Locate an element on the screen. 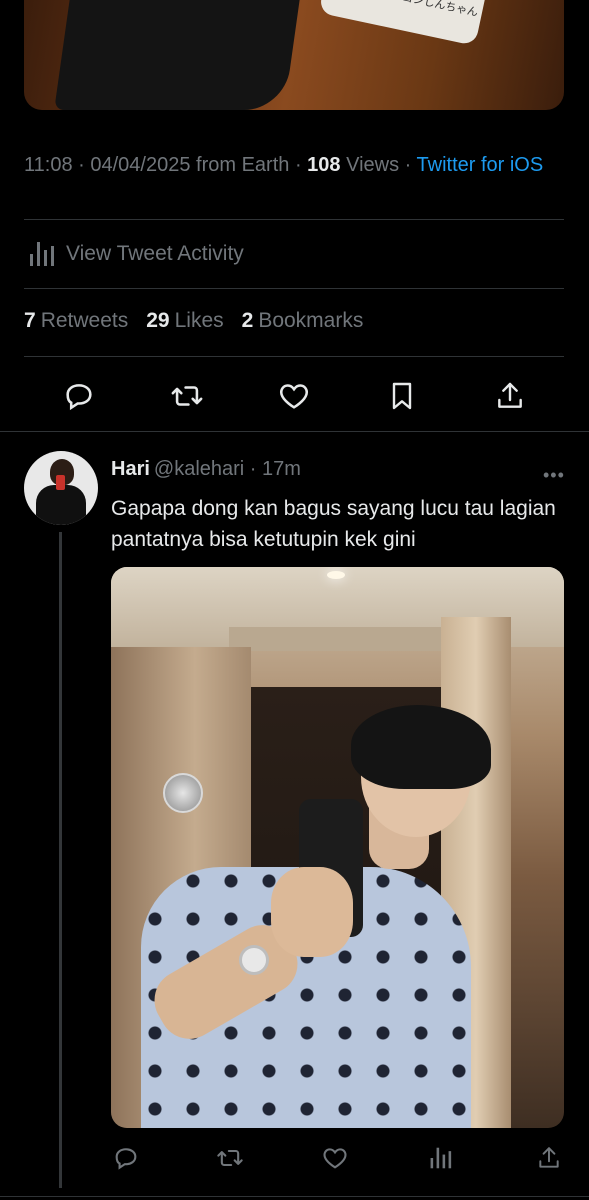 This screenshot has width=589, height=1200. reply-reply-button is located at coordinates (126, 1158).